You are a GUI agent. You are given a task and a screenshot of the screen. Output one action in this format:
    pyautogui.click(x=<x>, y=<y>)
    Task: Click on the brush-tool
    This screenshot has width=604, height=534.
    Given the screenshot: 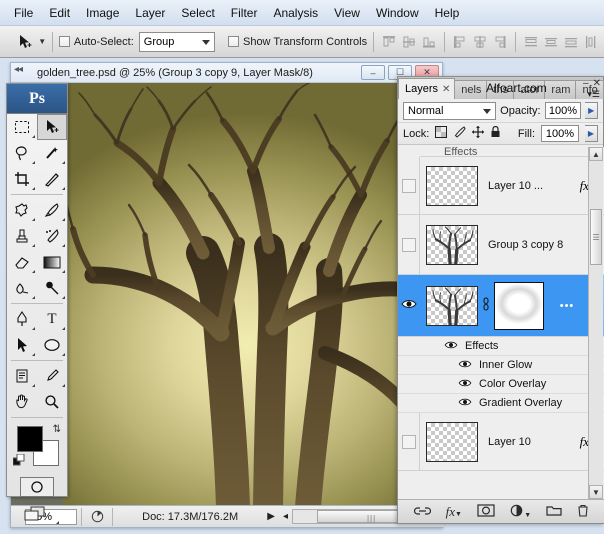 What is the action you would take?
    pyautogui.click(x=52, y=210)
    